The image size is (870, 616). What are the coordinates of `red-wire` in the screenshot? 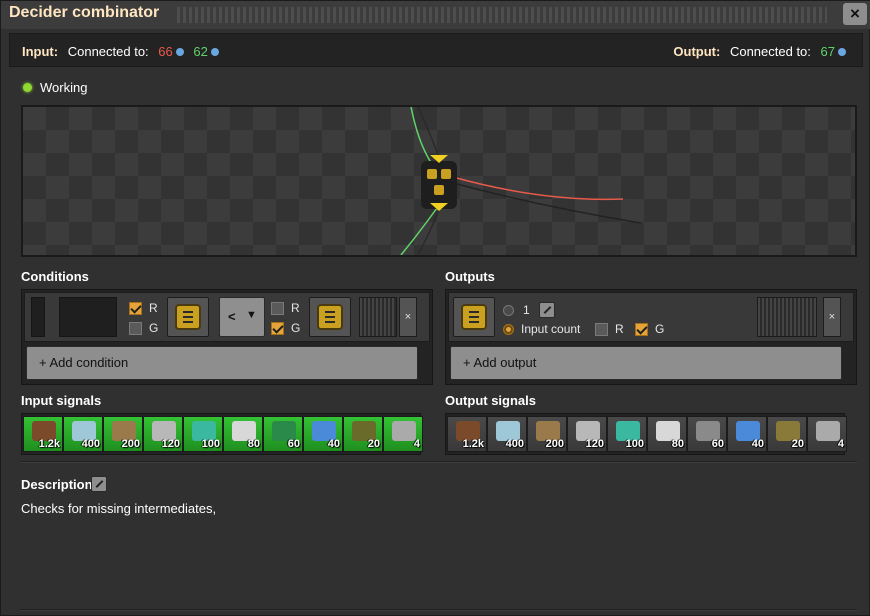 It's located at (538, 188).